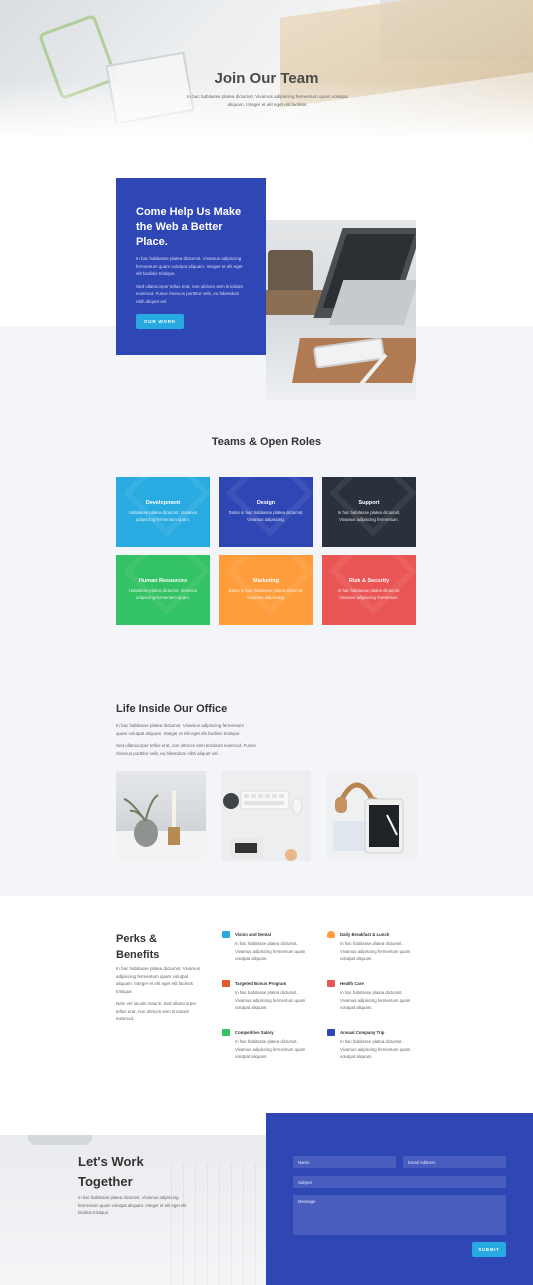 The height and width of the screenshot is (1285, 533). I want to click on message-field: Message, so click(399, 1215).